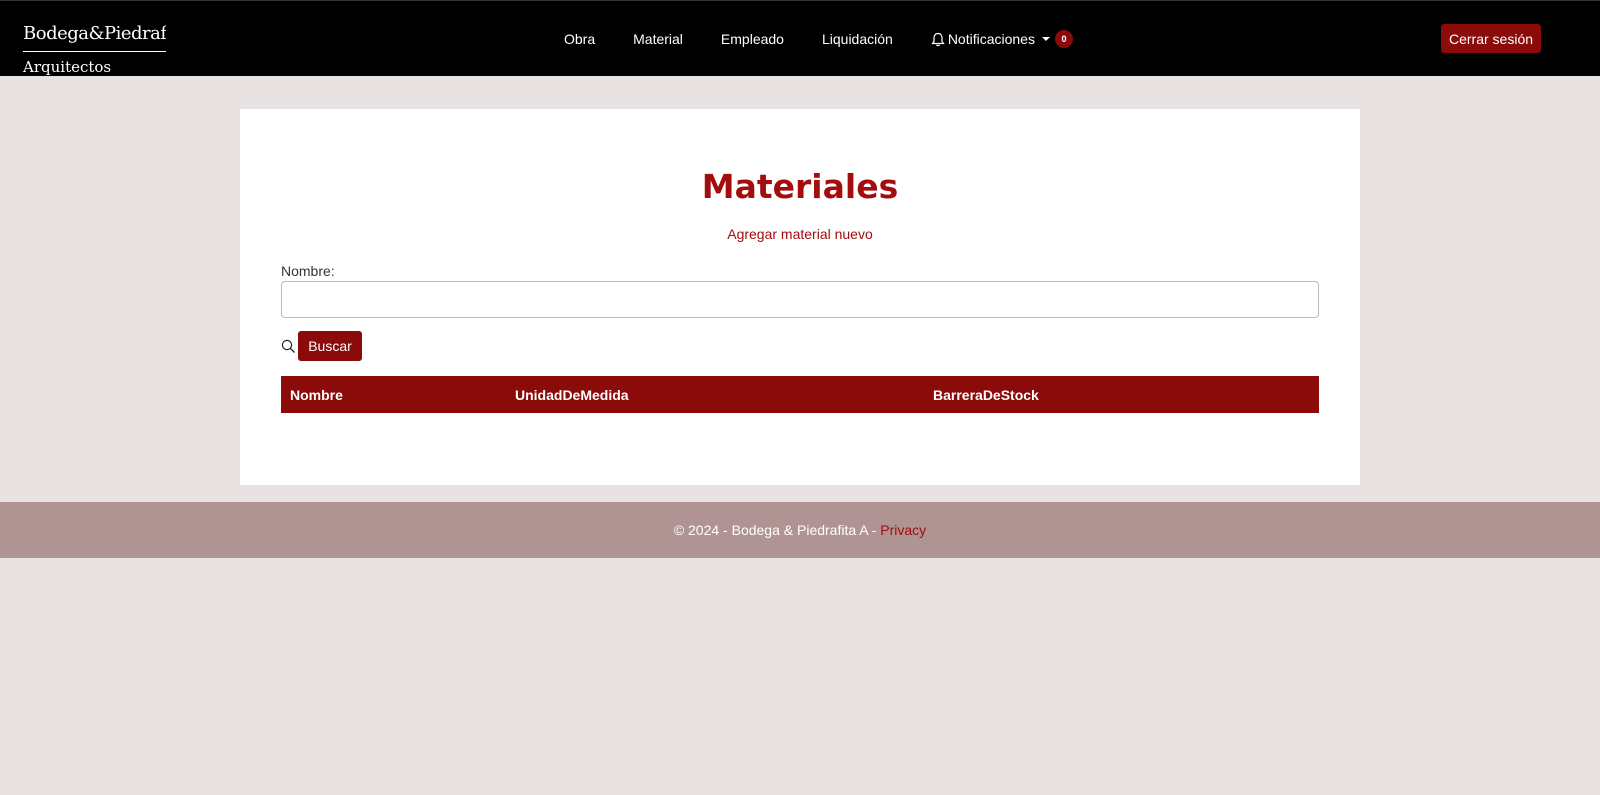  I want to click on nav-link-empleado: Empleado, so click(752, 39).